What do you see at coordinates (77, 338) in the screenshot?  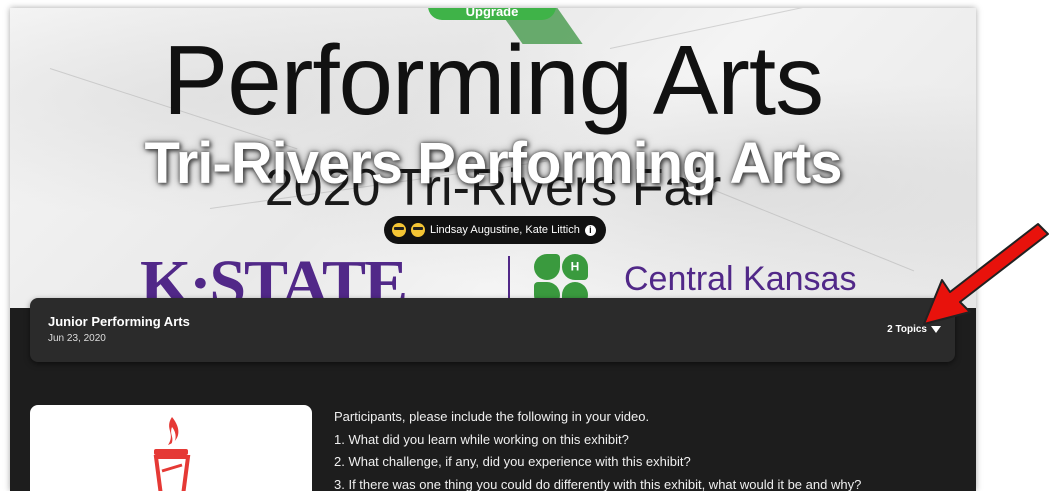 I see `section-date: Jun 23, 2020` at bounding box center [77, 338].